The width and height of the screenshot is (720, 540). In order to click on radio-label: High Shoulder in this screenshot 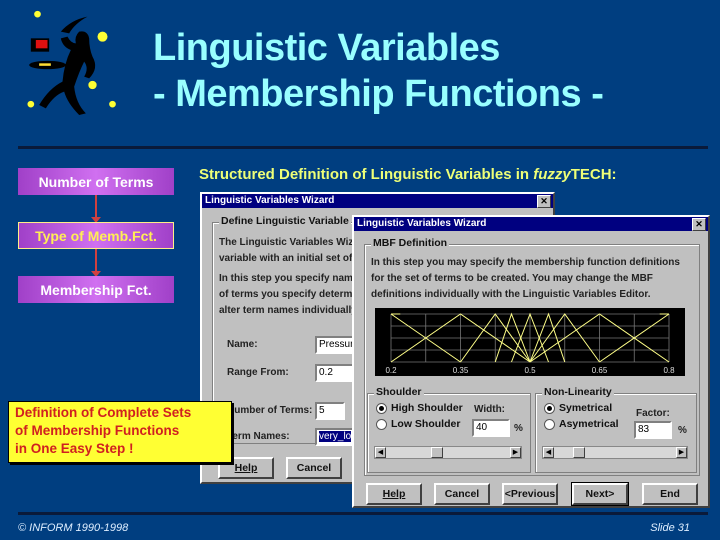, I will do `click(427, 408)`.